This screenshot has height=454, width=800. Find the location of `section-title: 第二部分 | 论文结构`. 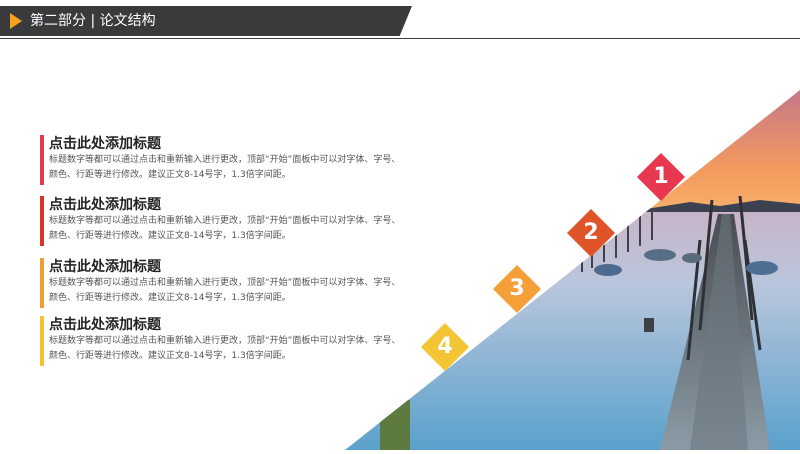

section-title: 第二部分 | 论文结构 is located at coordinates (93, 21).